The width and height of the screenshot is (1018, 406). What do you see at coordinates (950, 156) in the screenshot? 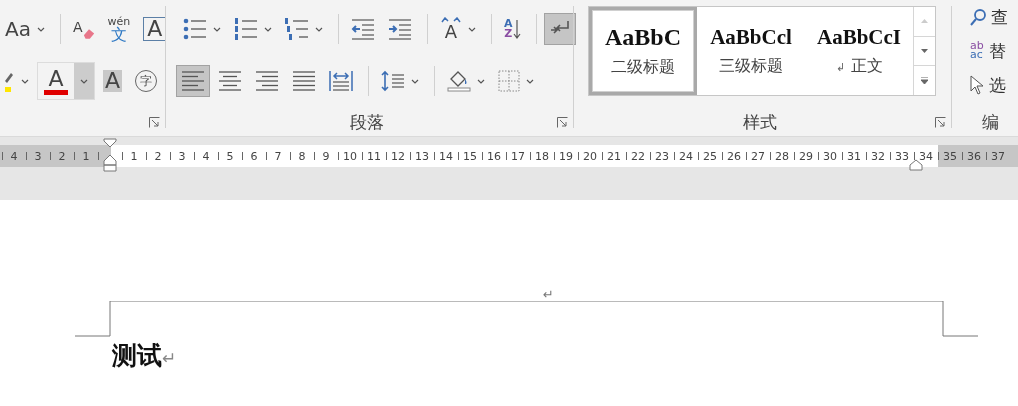
I see `ruler-number: 35` at bounding box center [950, 156].